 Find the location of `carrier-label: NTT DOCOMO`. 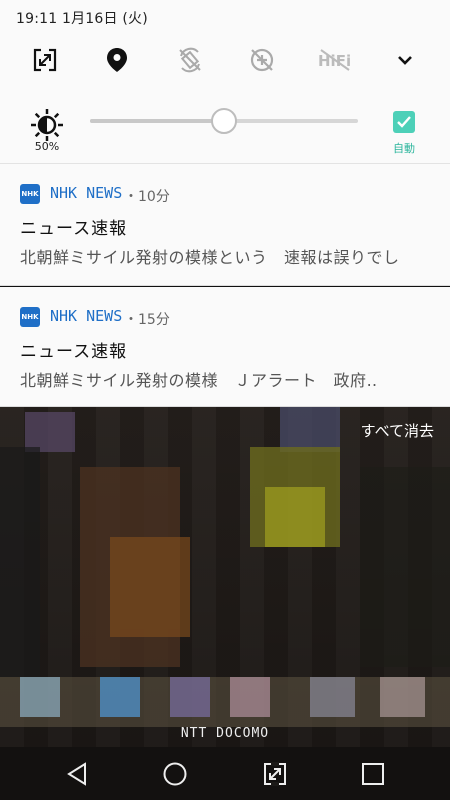

carrier-label: NTT DOCOMO is located at coordinates (225, 733).